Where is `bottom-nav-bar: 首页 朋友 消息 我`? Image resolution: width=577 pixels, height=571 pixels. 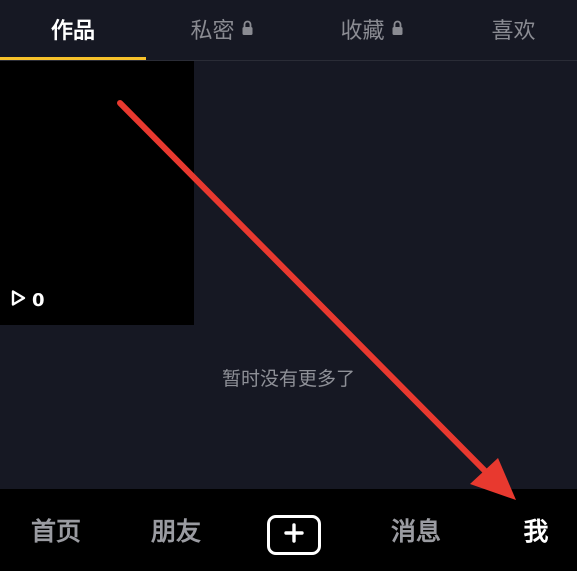
bottom-nav-bar: 首页 朋友 消息 我 is located at coordinates (288, 530).